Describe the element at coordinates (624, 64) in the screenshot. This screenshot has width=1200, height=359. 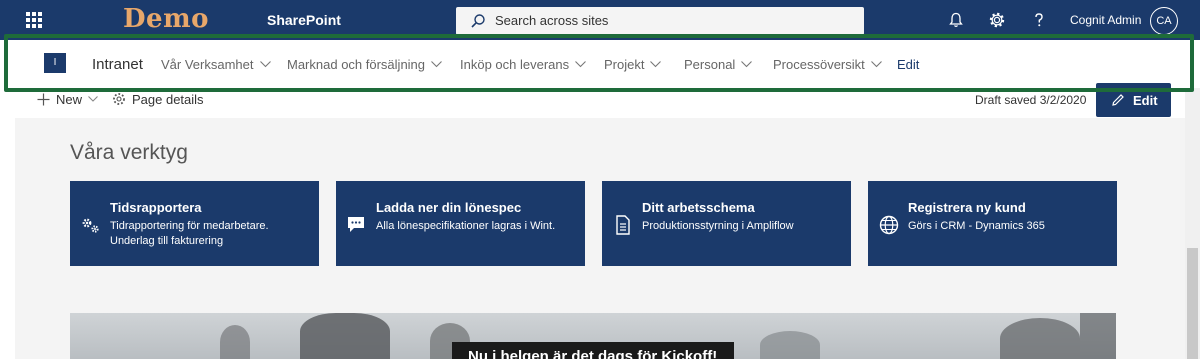
I see `nav-item-label: Projekt` at that location.